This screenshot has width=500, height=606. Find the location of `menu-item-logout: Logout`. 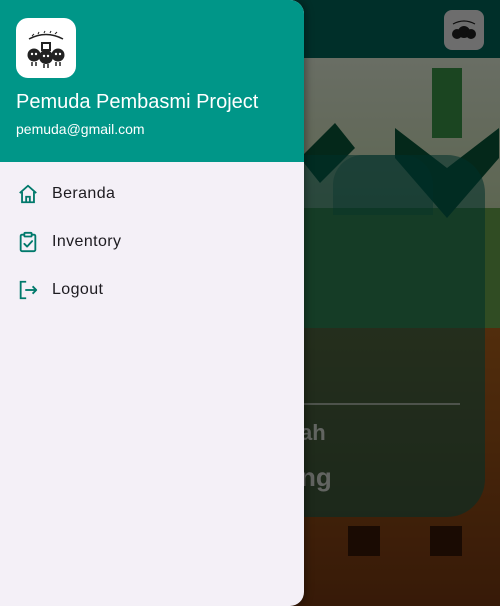

menu-item-logout: Logout is located at coordinates (152, 290).